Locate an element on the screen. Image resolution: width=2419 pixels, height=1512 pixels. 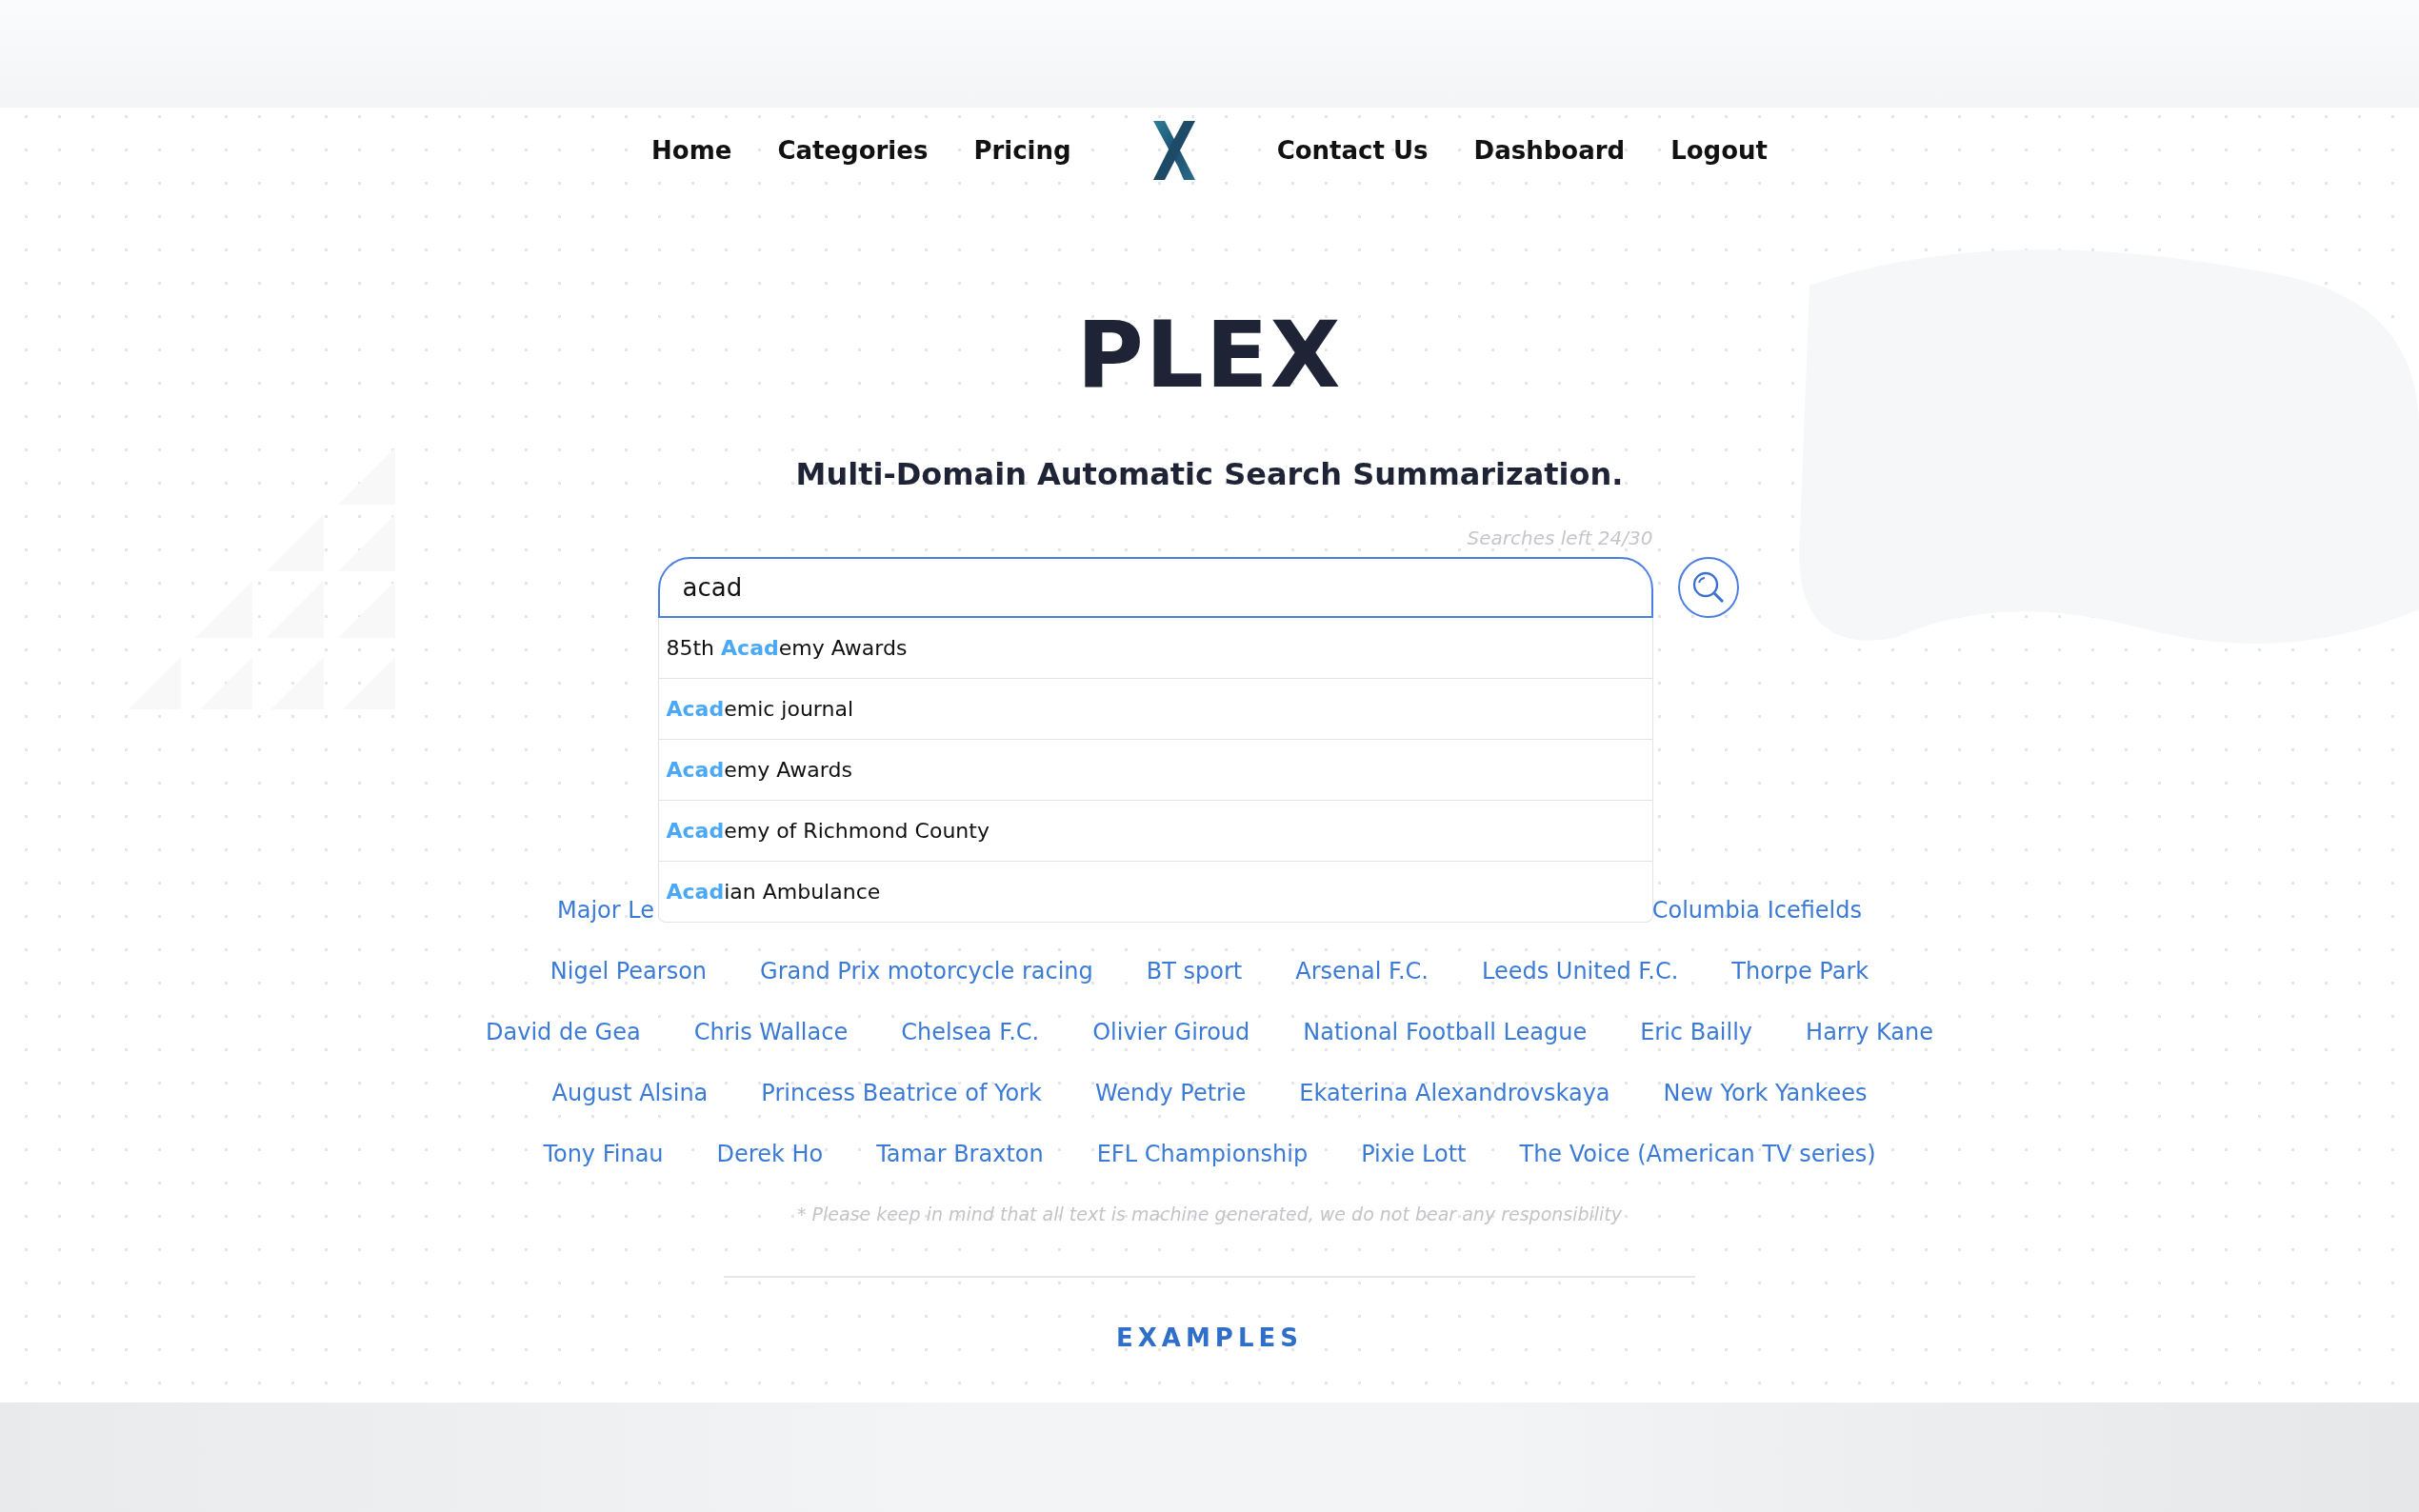
topic-link: Olivier Giroud is located at coordinates (1171, 1032).